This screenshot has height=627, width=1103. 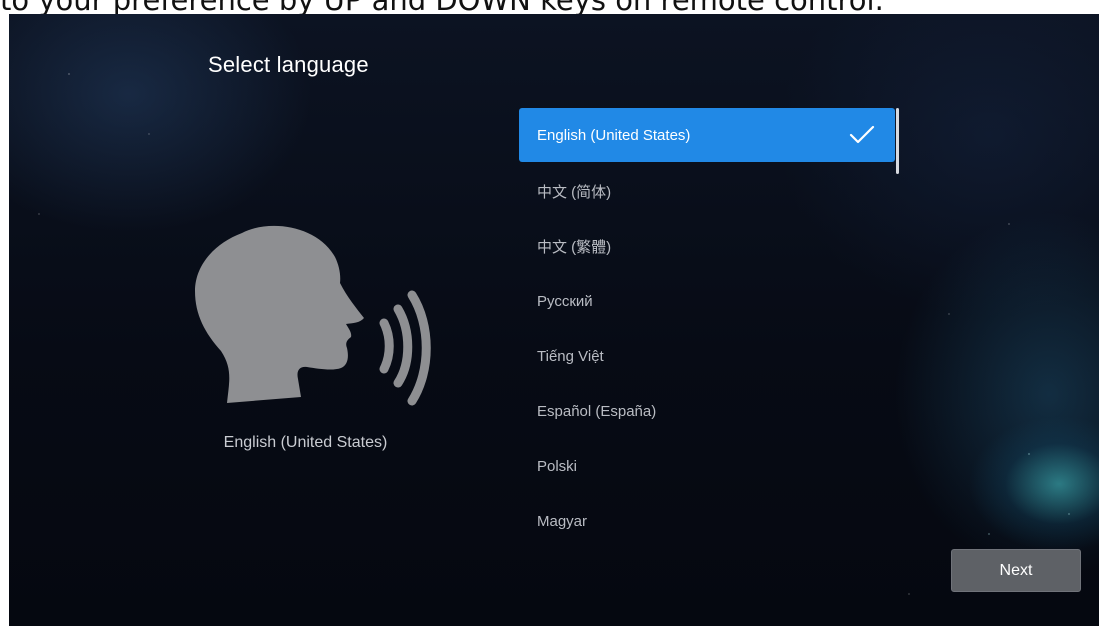 What do you see at coordinates (707, 521) in the screenshot?
I see `language-item-hungarian: Magyar` at bounding box center [707, 521].